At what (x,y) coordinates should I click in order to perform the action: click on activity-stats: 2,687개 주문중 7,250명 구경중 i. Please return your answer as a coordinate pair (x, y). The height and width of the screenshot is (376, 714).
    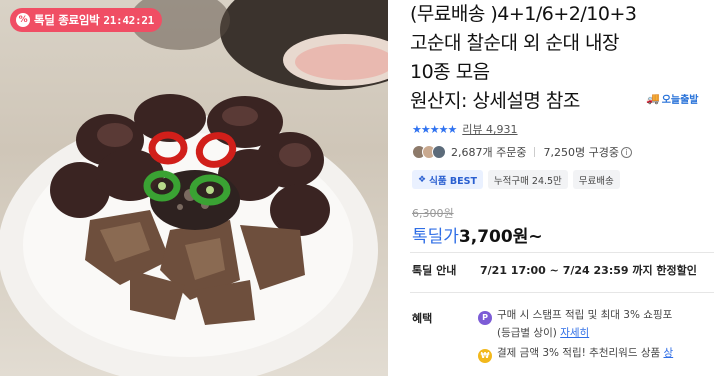
    Looking at the image, I should click on (522, 152).